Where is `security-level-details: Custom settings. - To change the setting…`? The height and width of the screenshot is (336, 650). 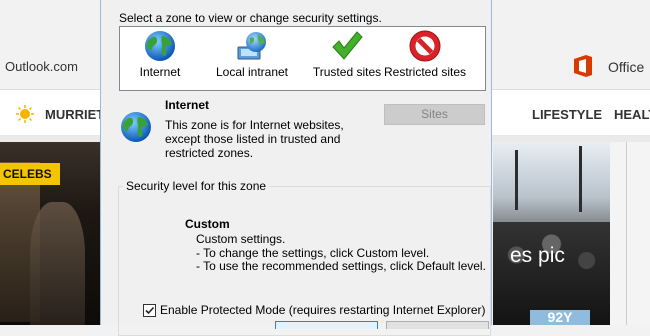 security-level-details: Custom settings. - To change the setting… is located at coordinates (341, 253).